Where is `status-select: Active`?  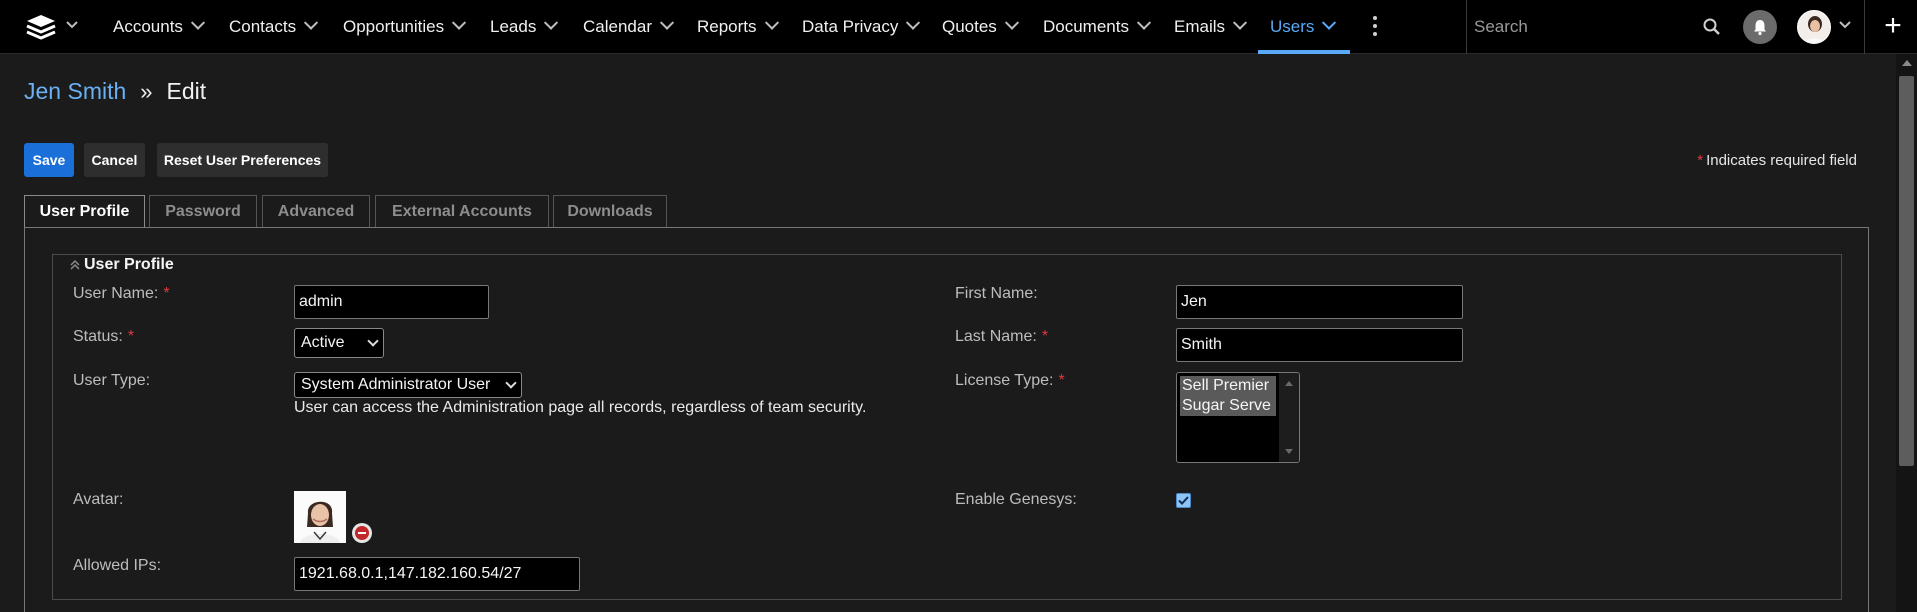 status-select: Active is located at coordinates (339, 343).